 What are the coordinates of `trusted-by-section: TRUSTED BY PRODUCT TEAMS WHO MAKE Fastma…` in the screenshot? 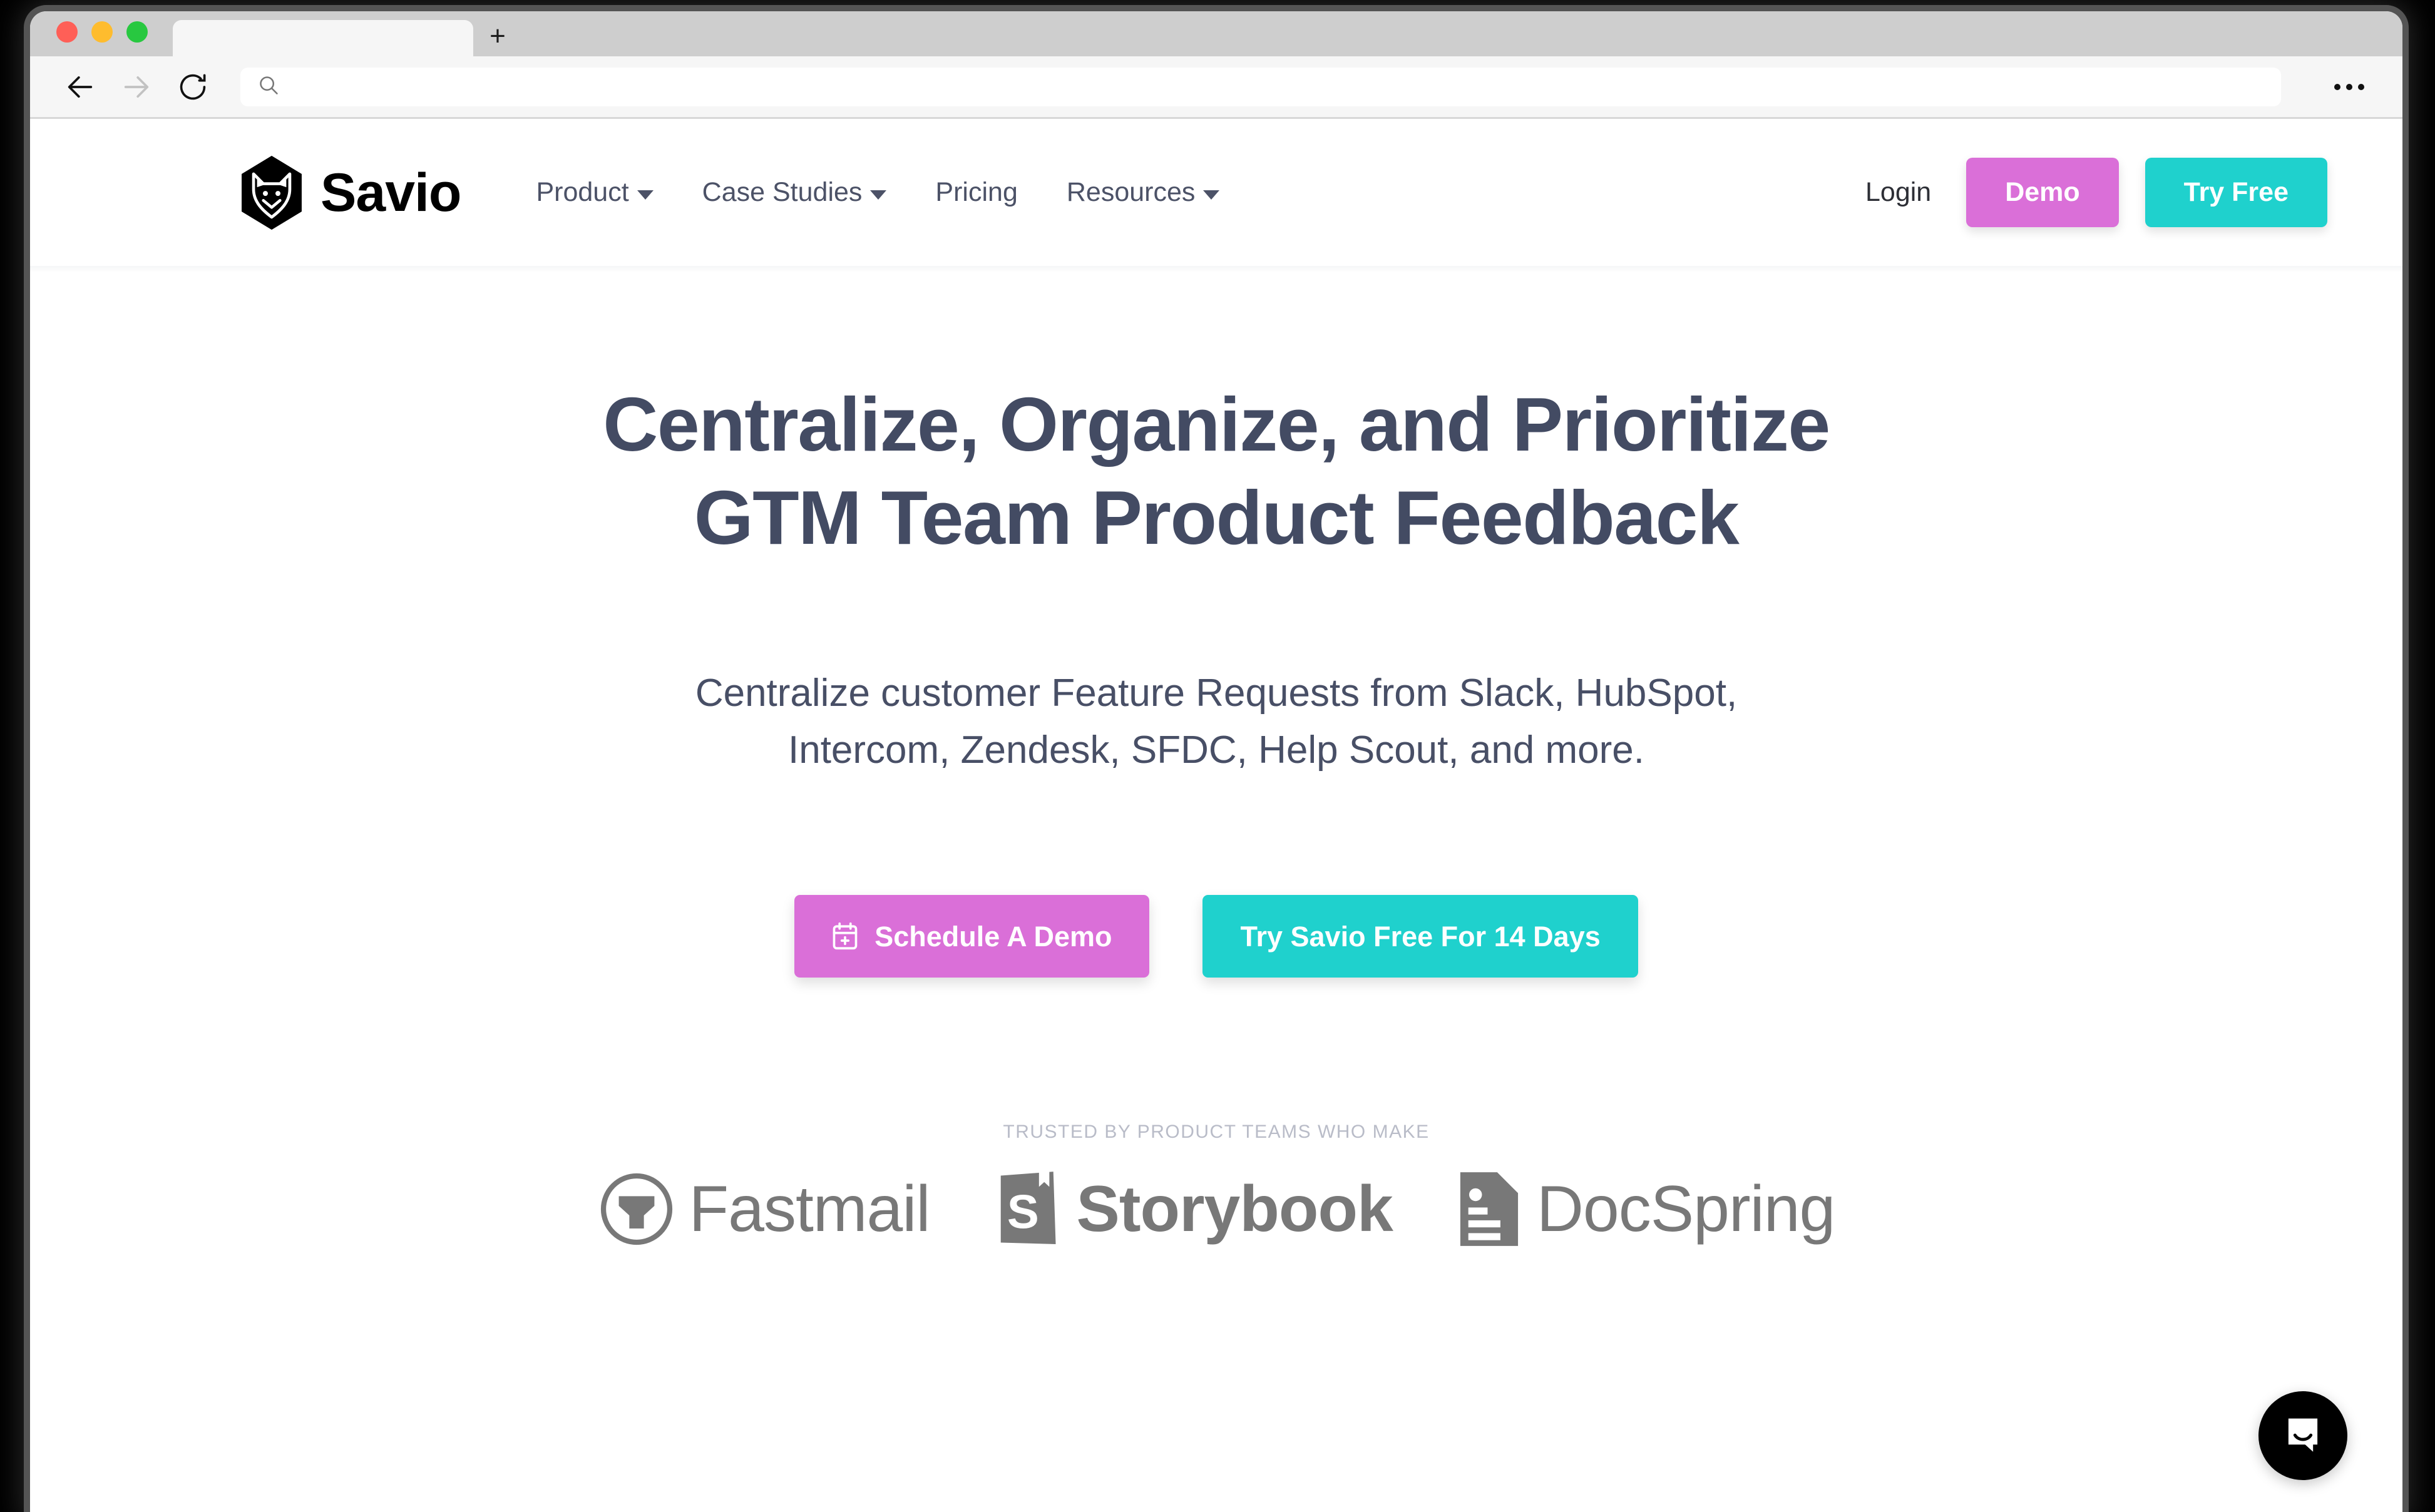 It's located at (1216, 1185).